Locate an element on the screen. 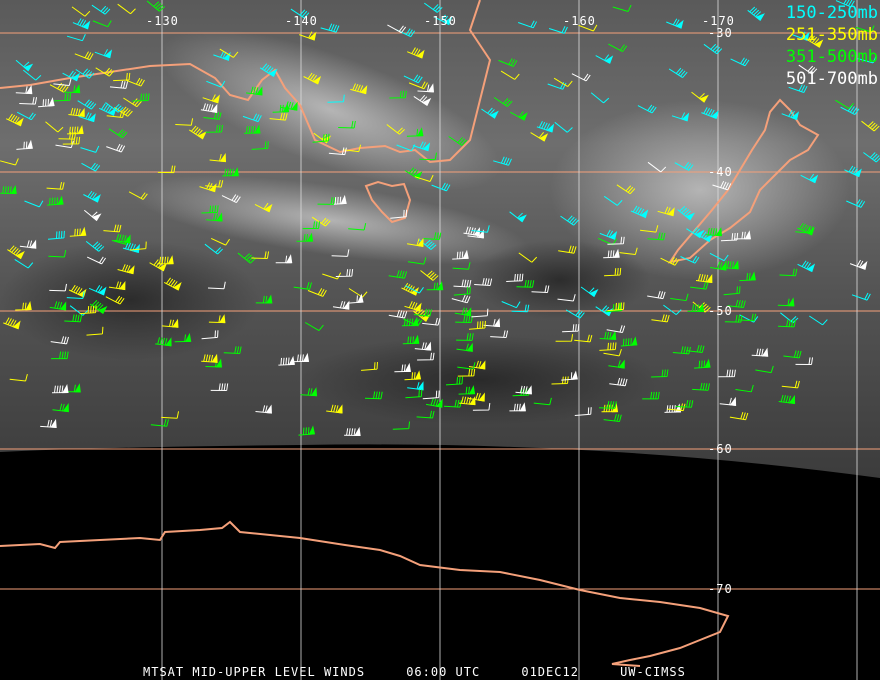  product-title: MTSAT MID-UPPER LEVEL WINDS is located at coordinates (254, 672).